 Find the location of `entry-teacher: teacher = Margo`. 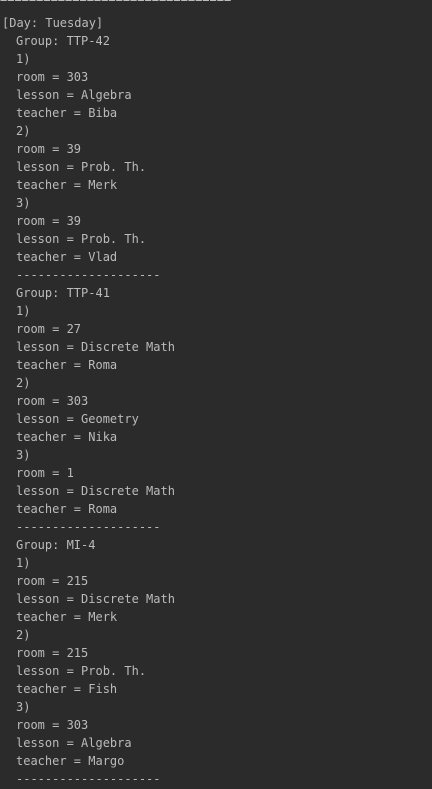

entry-teacher: teacher = Margo is located at coordinates (70, 761).